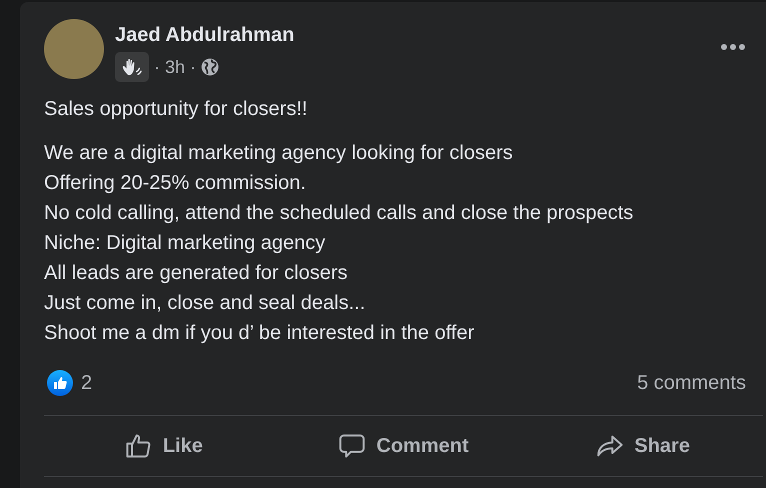  Describe the element at coordinates (417, 35) in the screenshot. I see `author-name: Jaed Abdulrahman` at that location.